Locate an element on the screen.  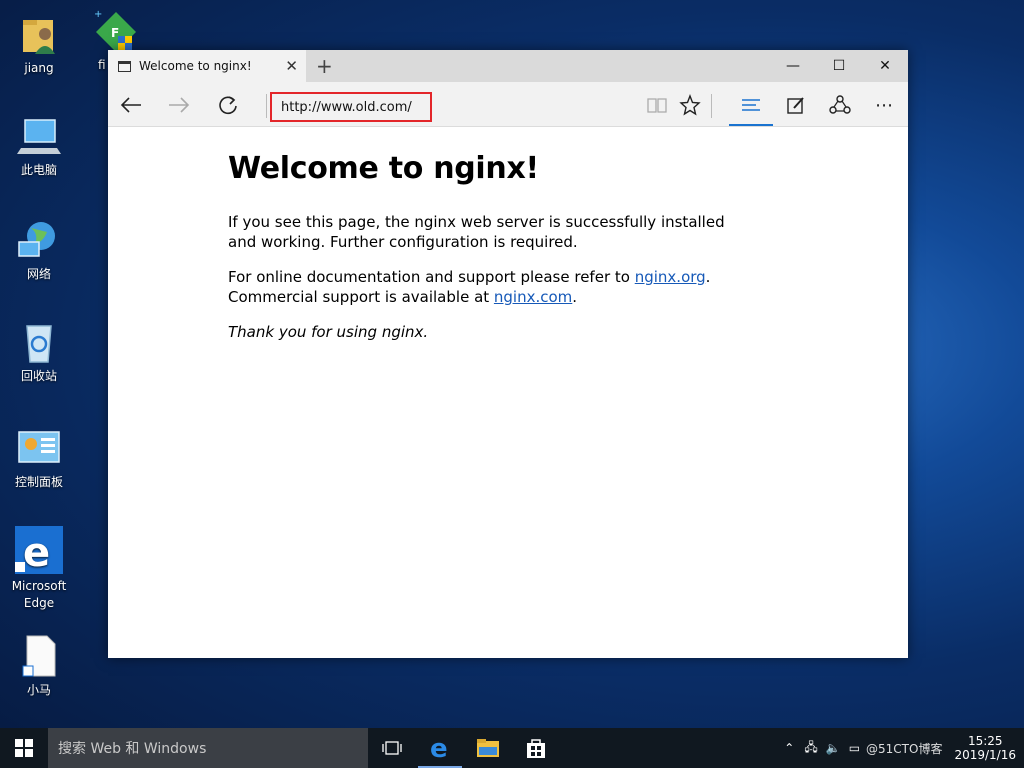
desktop-icon-edge: e Microsoft Edge is located at coordinates (39, 569).